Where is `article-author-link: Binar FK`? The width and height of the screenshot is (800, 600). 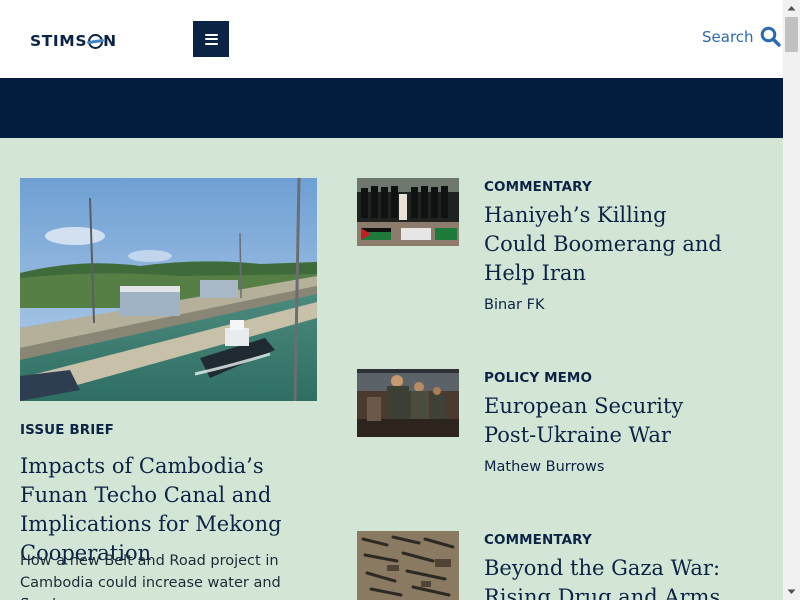 article-author-link: Binar FK is located at coordinates (606, 305).